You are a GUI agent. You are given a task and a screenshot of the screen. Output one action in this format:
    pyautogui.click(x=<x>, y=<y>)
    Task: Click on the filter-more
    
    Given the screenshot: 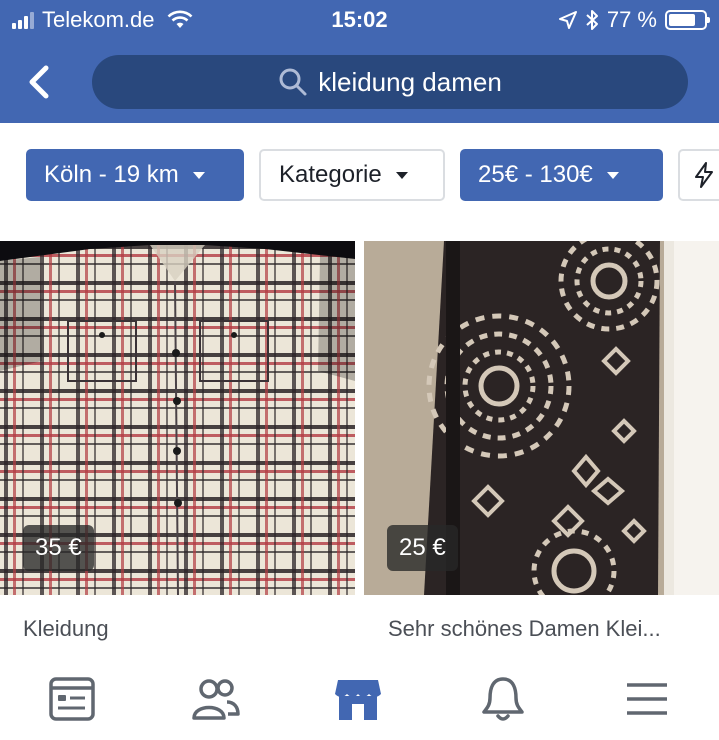 What is the action you would take?
    pyautogui.click(x=698, y=175)
    